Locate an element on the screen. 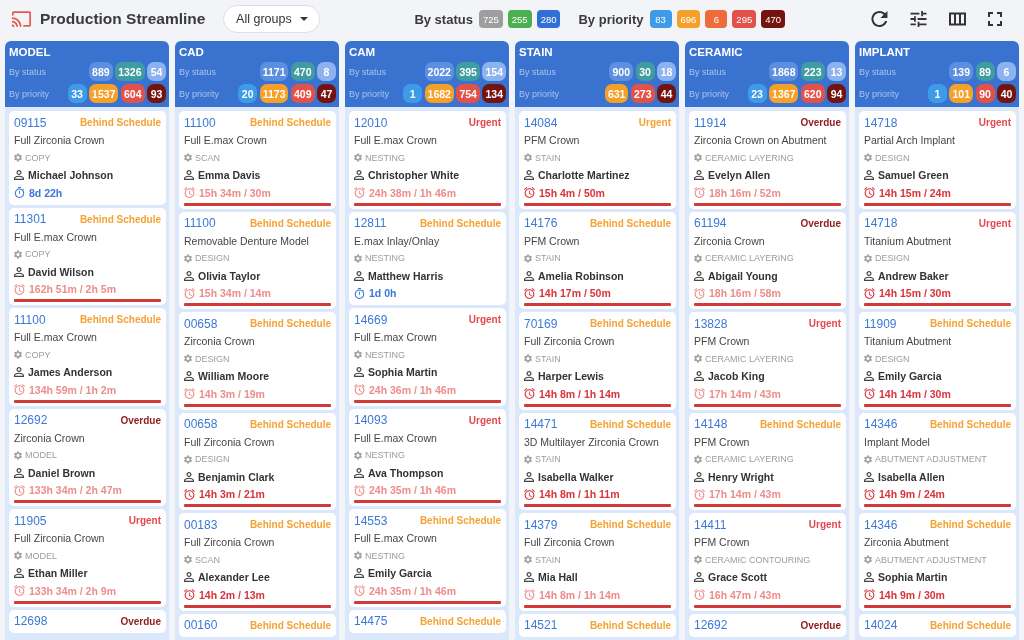  order-card: 14411 Urgent PFM Crown CERAMIC CONTOURING Grace Scott 16h 47m / 43m is located at coordinates (767, 562).